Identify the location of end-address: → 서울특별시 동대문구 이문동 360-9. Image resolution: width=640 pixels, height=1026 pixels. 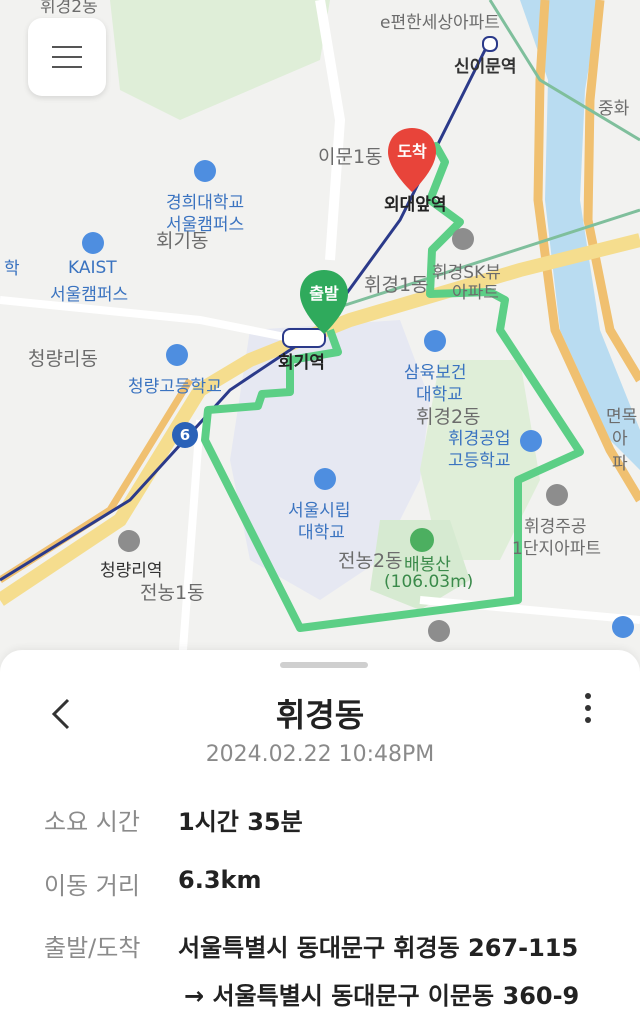
(382, 996).